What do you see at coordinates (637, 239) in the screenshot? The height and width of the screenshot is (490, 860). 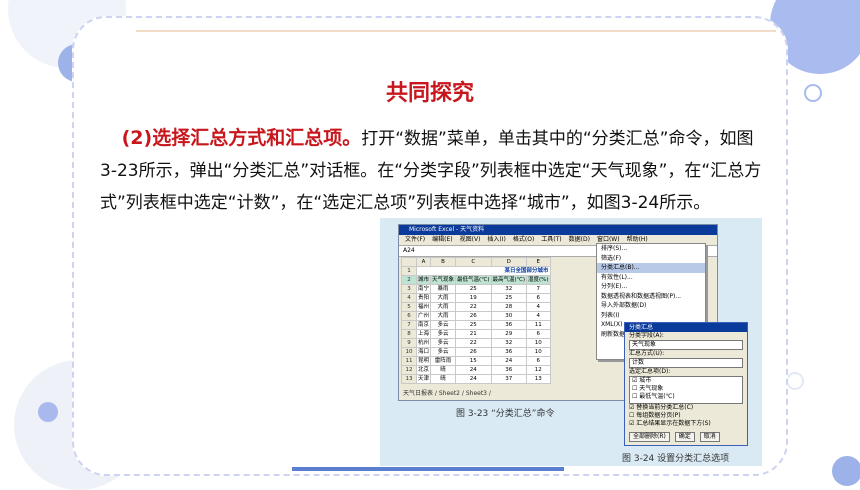 I see `menu-item-8: 帮助(H)` at bounding box center [637, 239].